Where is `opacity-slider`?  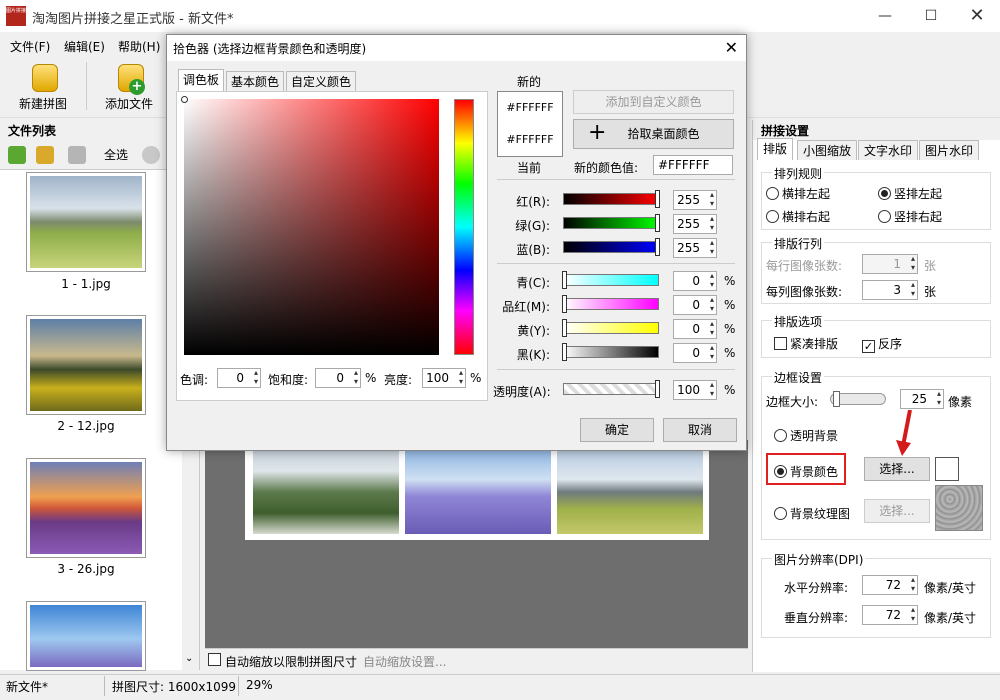
opacity-slider is located at coordinates (611, 389).